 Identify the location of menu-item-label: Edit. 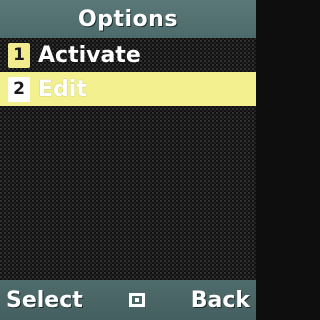
(62, 89).